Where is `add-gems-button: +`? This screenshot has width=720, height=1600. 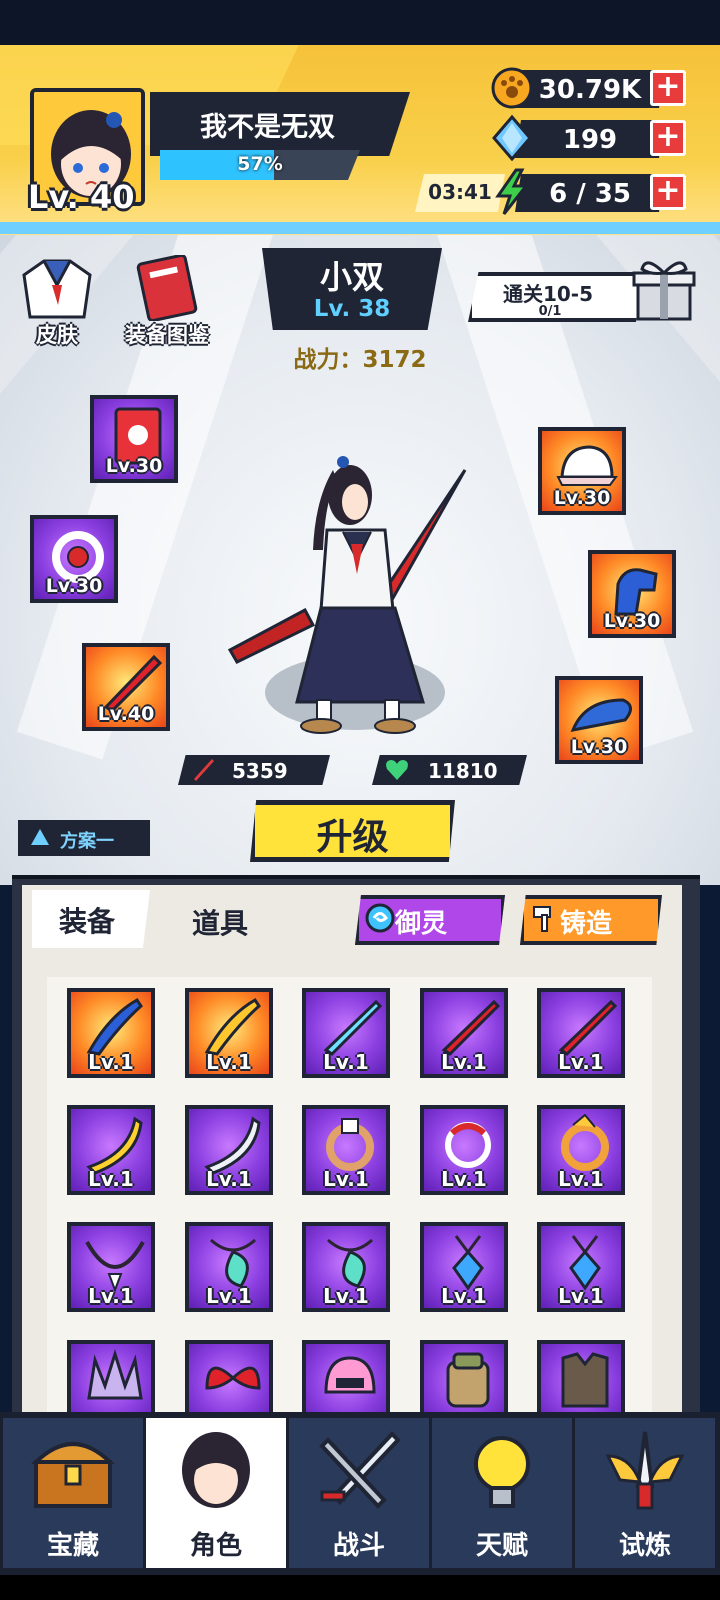
add-gems-button: + is located at coordinates (668, 138).